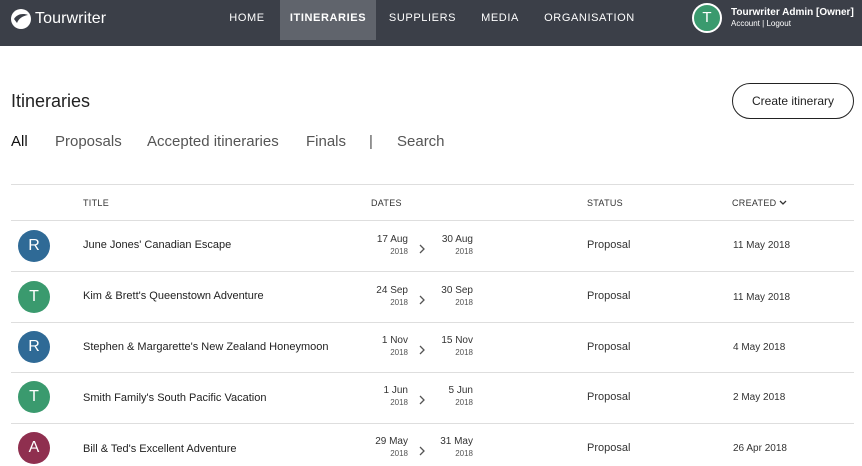  What do you see at coordinates (759, 347) in the screenshot?
I see `row-created: 4 May 2018` at bounding box center [759, 347].